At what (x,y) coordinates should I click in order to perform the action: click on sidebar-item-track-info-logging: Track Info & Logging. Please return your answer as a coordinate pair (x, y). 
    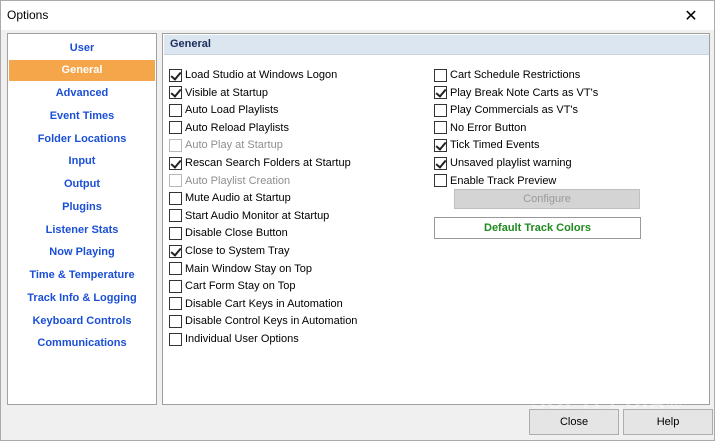
    Looking at the image, I should click on (82, 297).